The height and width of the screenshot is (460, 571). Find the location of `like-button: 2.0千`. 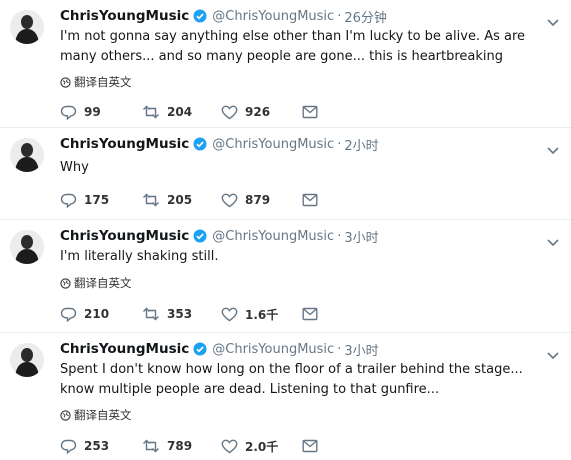

like-button: 2.0千 is located at coordinates (249, 446).